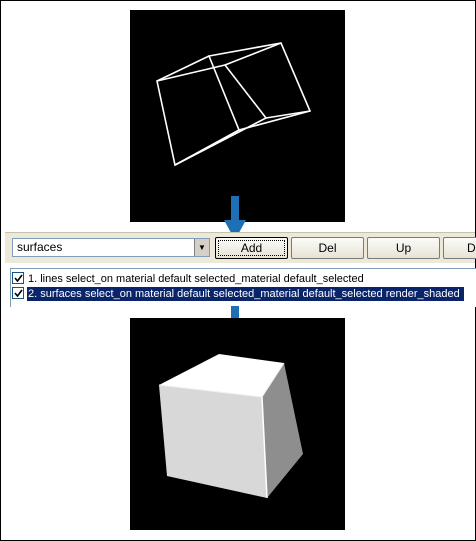  I want to click on chevron-down-icon: ▼, so click(201, 247).